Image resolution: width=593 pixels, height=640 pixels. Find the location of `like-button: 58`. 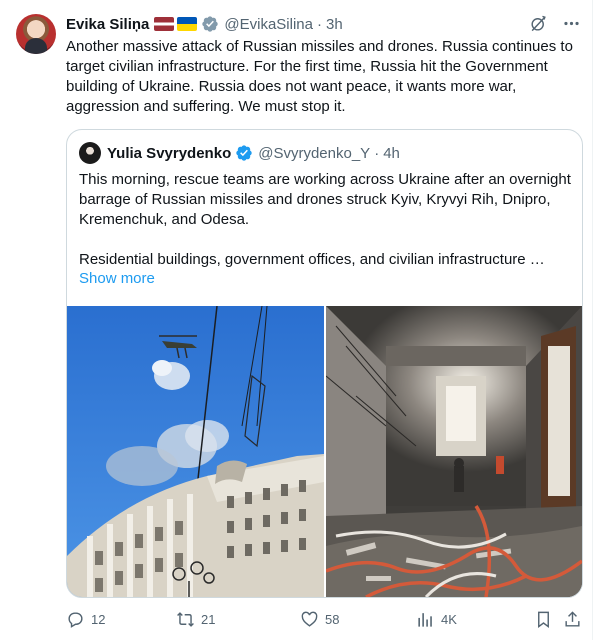

like-button: 58 is located at coordinates (319, 619).